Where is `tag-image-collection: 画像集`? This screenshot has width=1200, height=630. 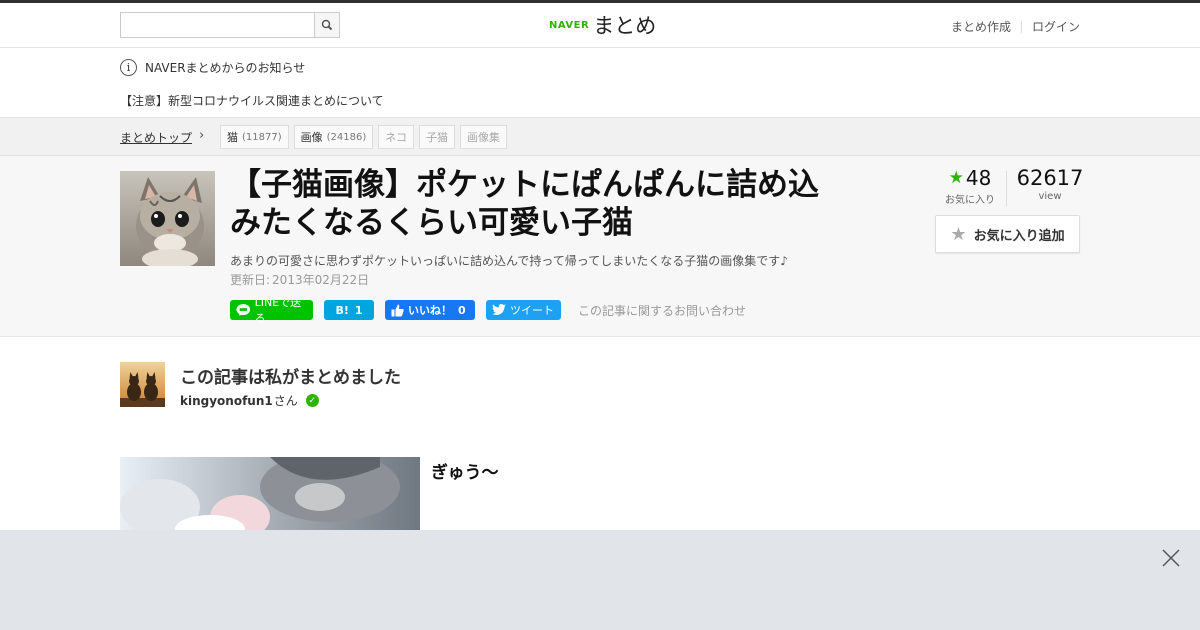 tag-image-collection: 画像集 is located at coordinates (484, 137).